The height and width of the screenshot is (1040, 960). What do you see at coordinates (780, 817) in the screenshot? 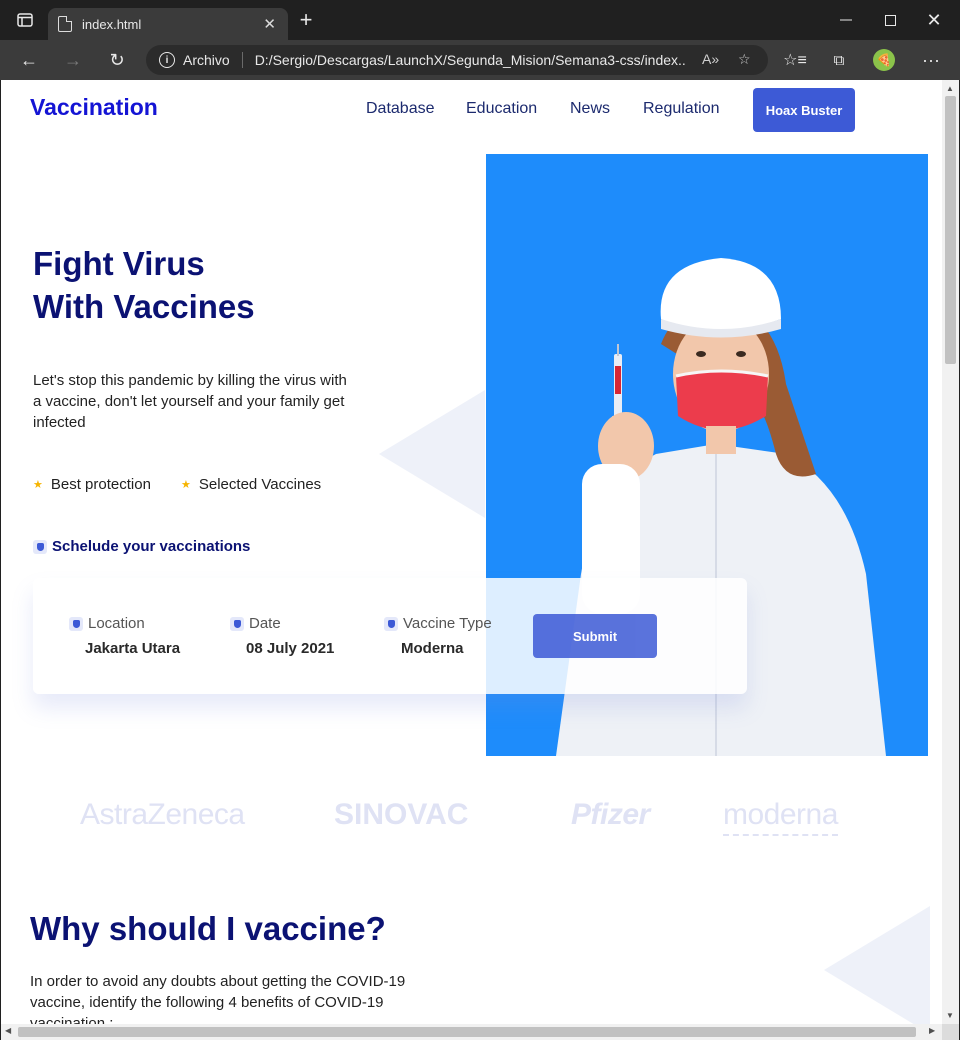
I see `logo-moderna: moderna` at bounding box center [780, 817].